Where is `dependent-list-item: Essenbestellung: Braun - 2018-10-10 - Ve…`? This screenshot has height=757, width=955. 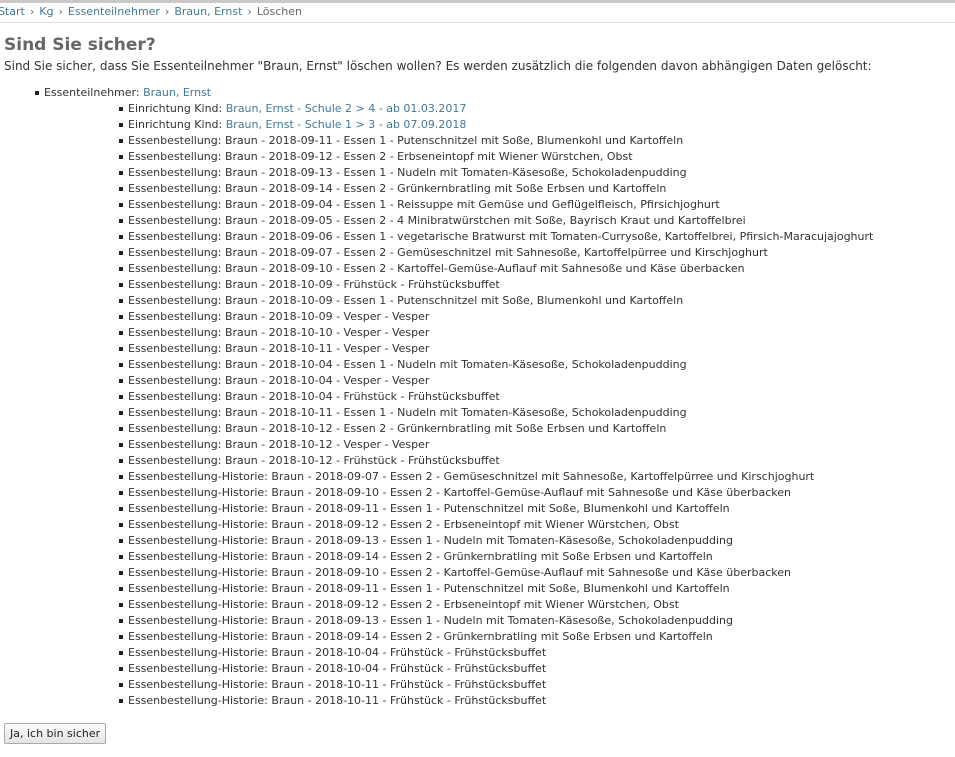 dependent-list-item: Essenbestellung: Braun - 2018-10-10 - Ve… is located at coordinates (458, 333).